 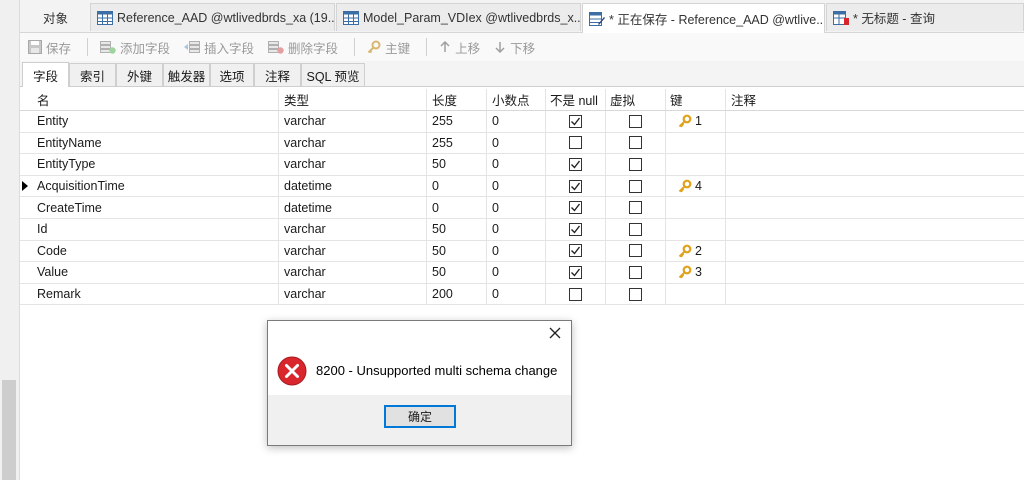 I want to click on ok-button: 确定, so click(x=420, y=416).